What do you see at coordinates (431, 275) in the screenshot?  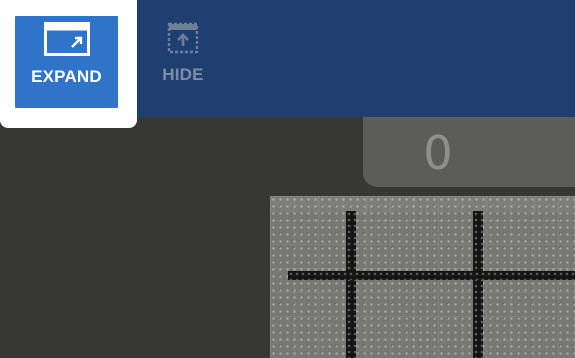 I see `horizontal-track` at bounding box center [431, 275].